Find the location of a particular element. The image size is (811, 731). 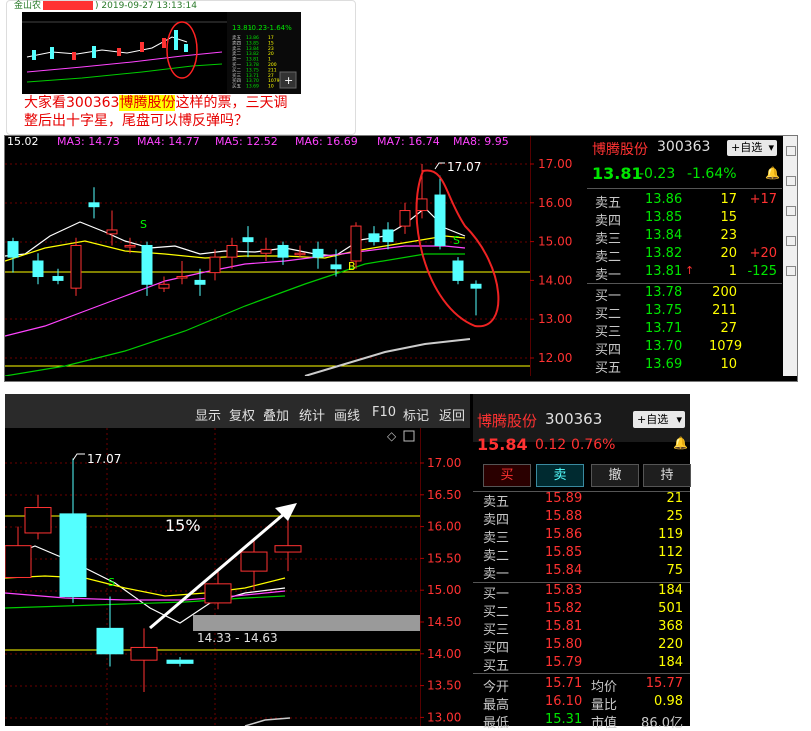

bid-row: 买三 13.71 27 is located at coordinates (684, 330).